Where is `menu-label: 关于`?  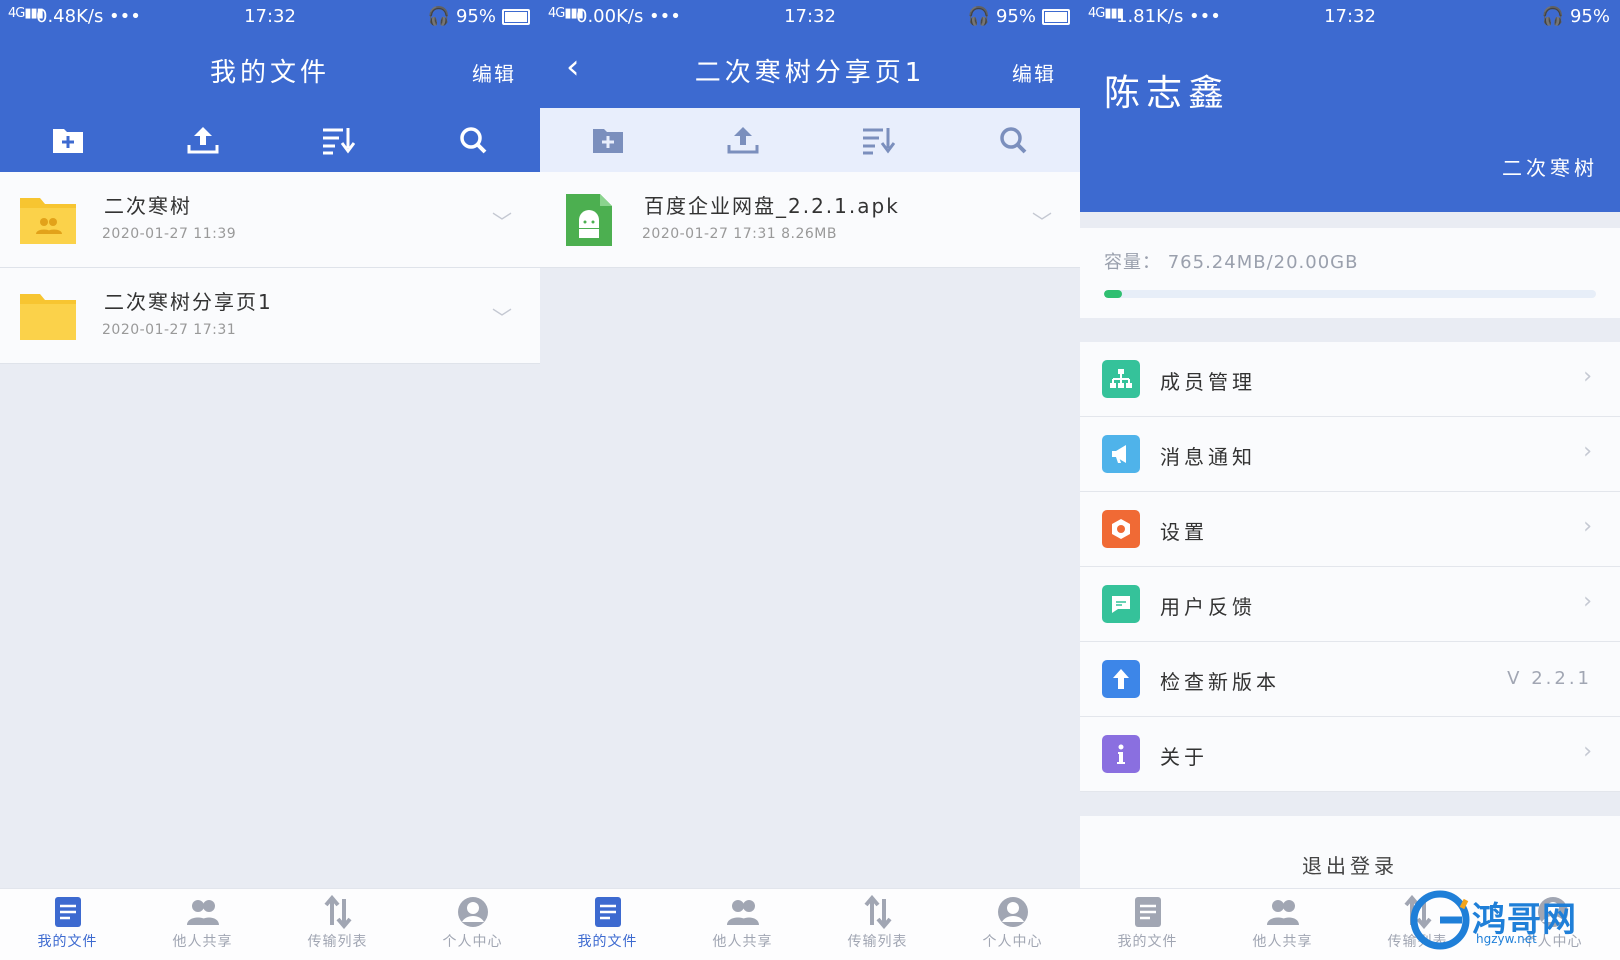
menu-label: 关于 is located at coordinates (1184, 757).